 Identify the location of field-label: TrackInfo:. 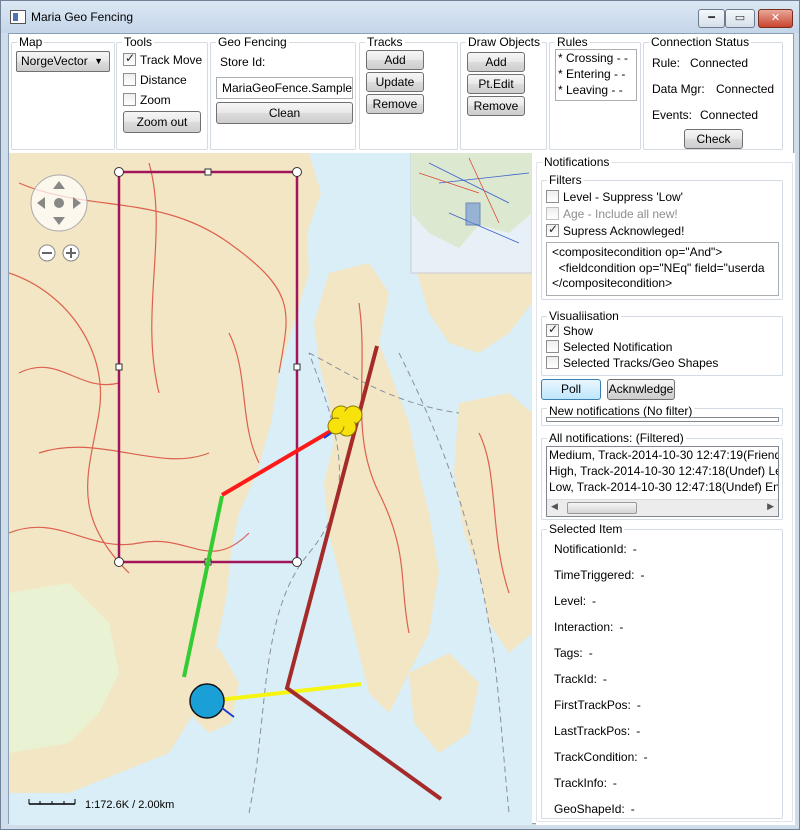
(580, 783).